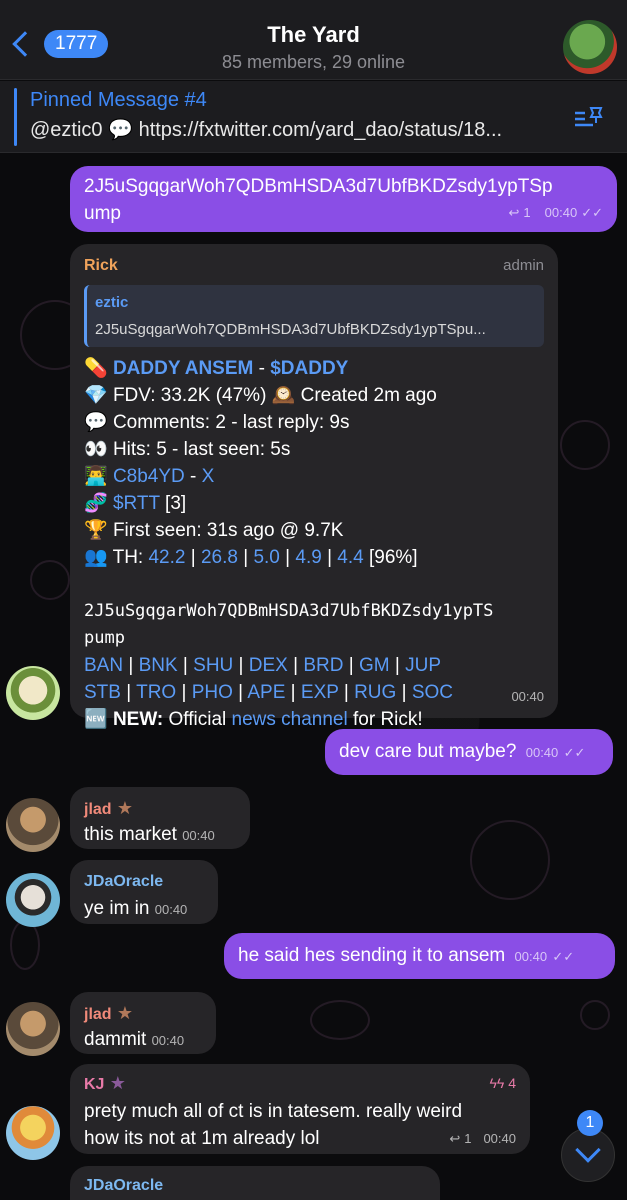 The height and width of the screenshot is (1200, 627). What do you see at coordinates (98, 719) in the screenshot?
I see `new-badge-icon: 🆕` at bounding box center [98, 719].